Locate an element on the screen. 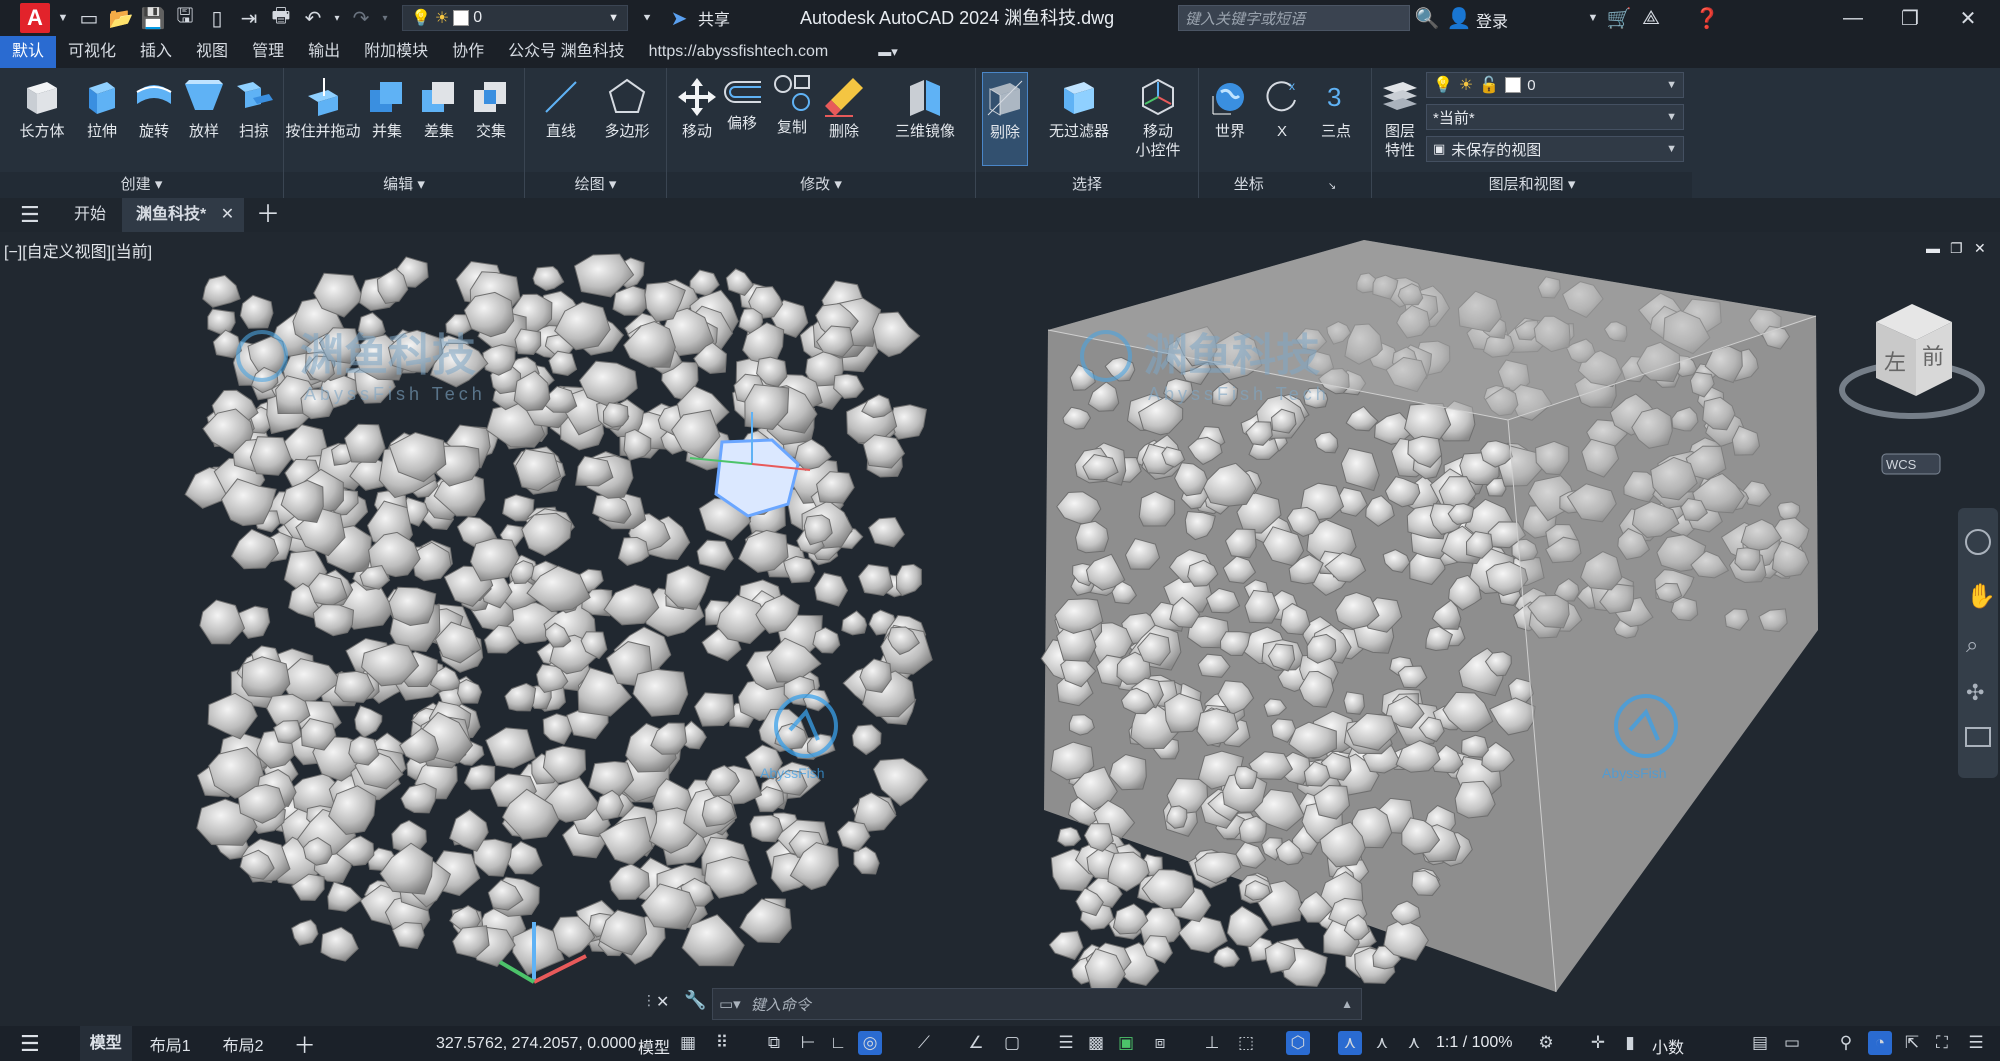  import-icon: ⇥ is located at coordinates (249, 18).